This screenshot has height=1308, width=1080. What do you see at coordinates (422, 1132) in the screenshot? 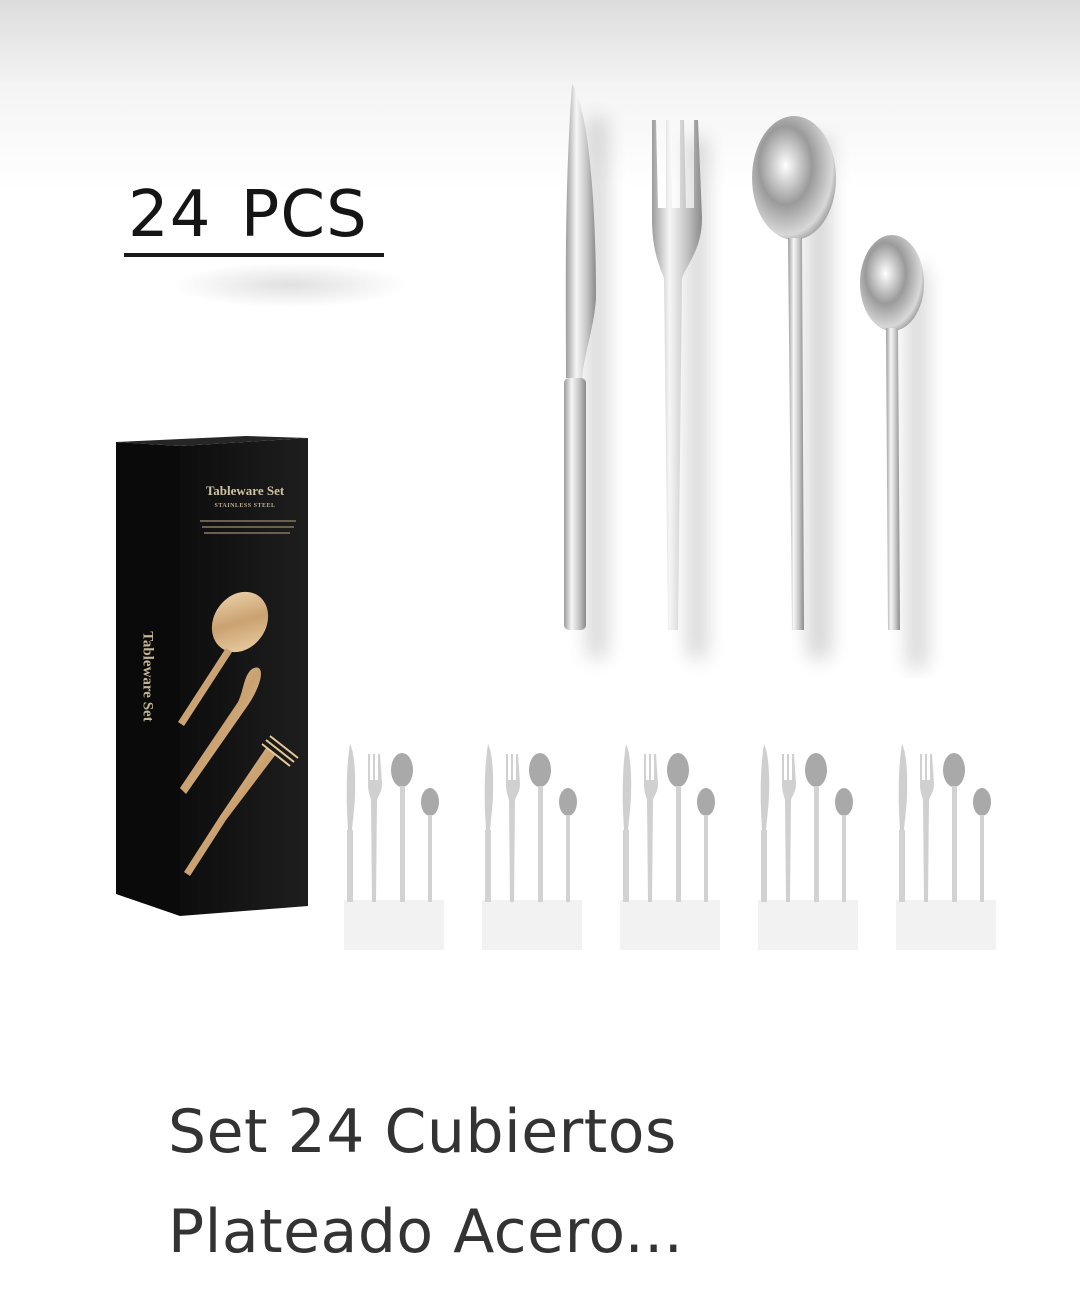
I see `product-title-line-1: Set 24 Cubiertos` at bounding box center [422, 1132].